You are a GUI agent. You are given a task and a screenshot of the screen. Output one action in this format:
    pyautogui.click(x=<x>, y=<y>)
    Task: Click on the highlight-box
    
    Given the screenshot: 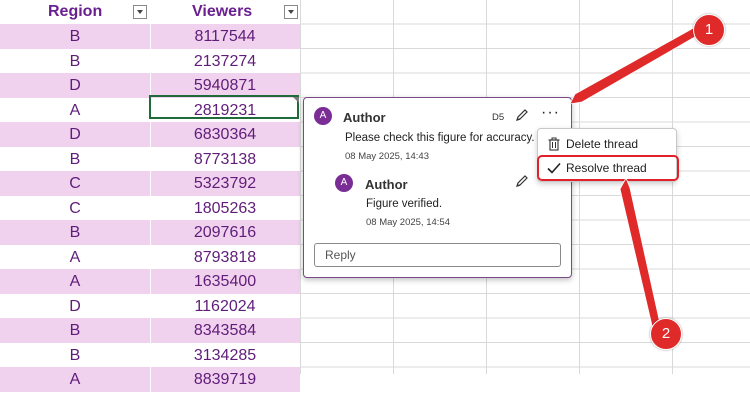 What is the action you would take?
    pyautogui.click(x=608, y=168)
    